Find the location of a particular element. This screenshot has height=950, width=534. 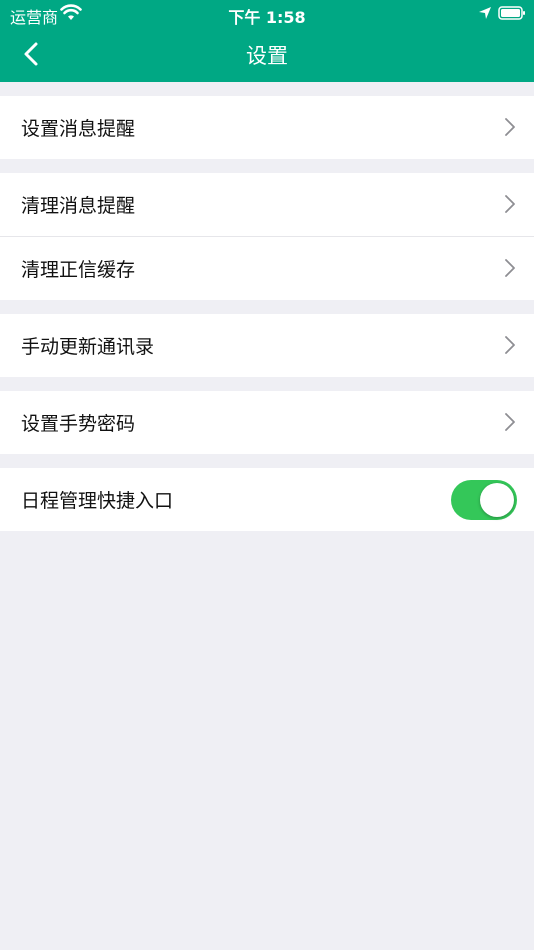

page-title: 设置 is located at coordinates (267, 56).